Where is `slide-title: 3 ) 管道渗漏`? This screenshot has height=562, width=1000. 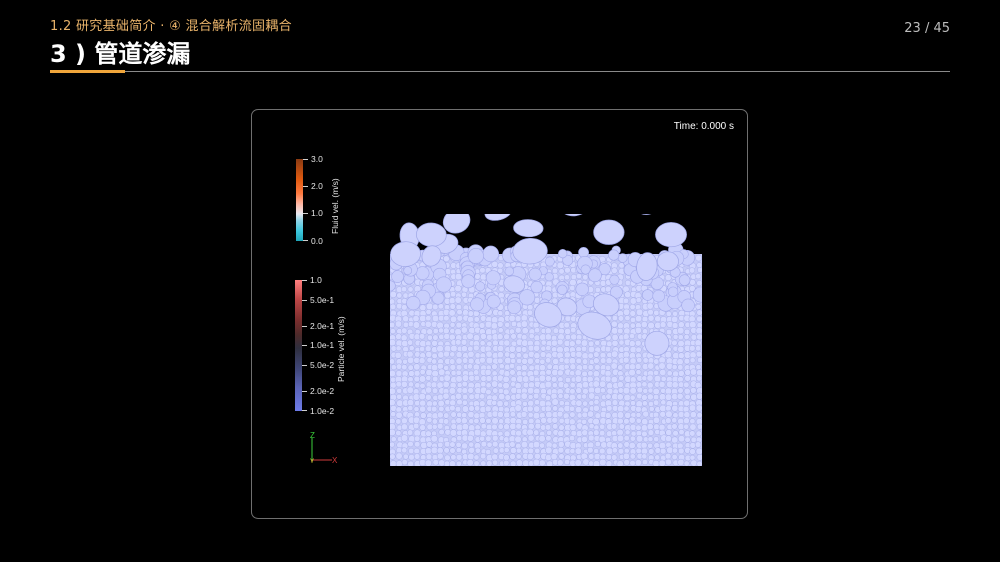
slide-title: 3 ) 管道渗漏 is located at coordinates (120, 54).